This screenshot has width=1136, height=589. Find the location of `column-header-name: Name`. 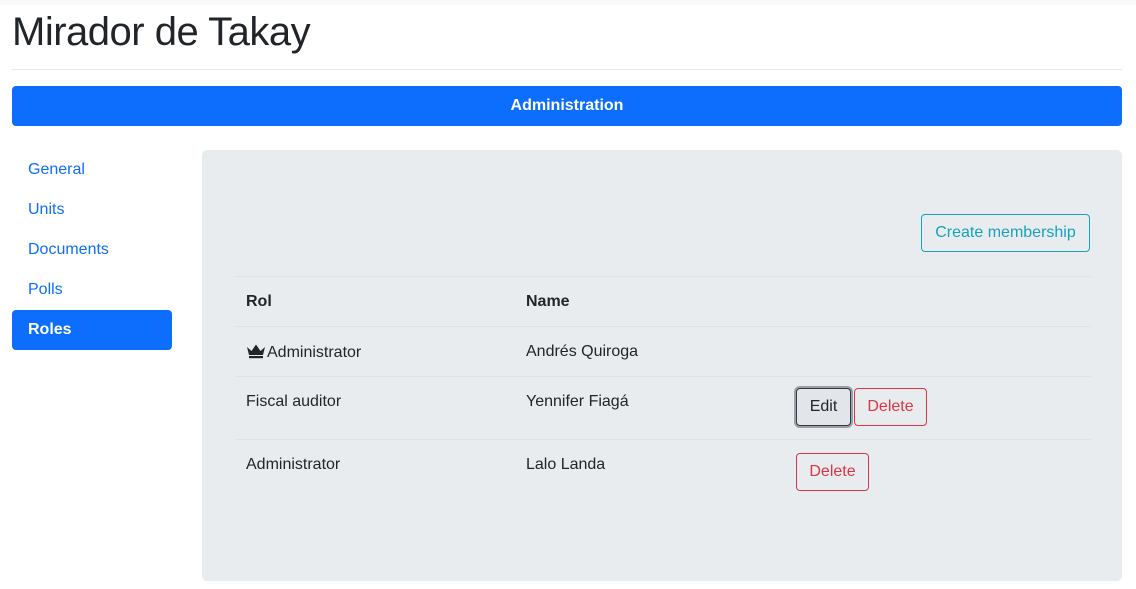

column-header-name: Name is located at coordinates (548, 302).